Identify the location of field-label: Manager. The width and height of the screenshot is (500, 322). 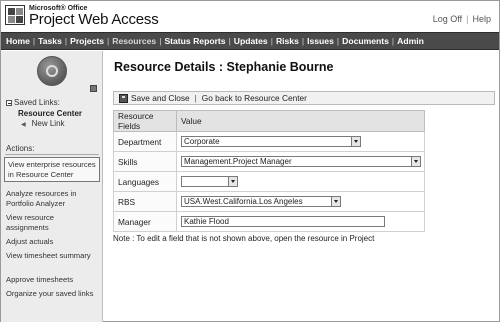
(145, 221).